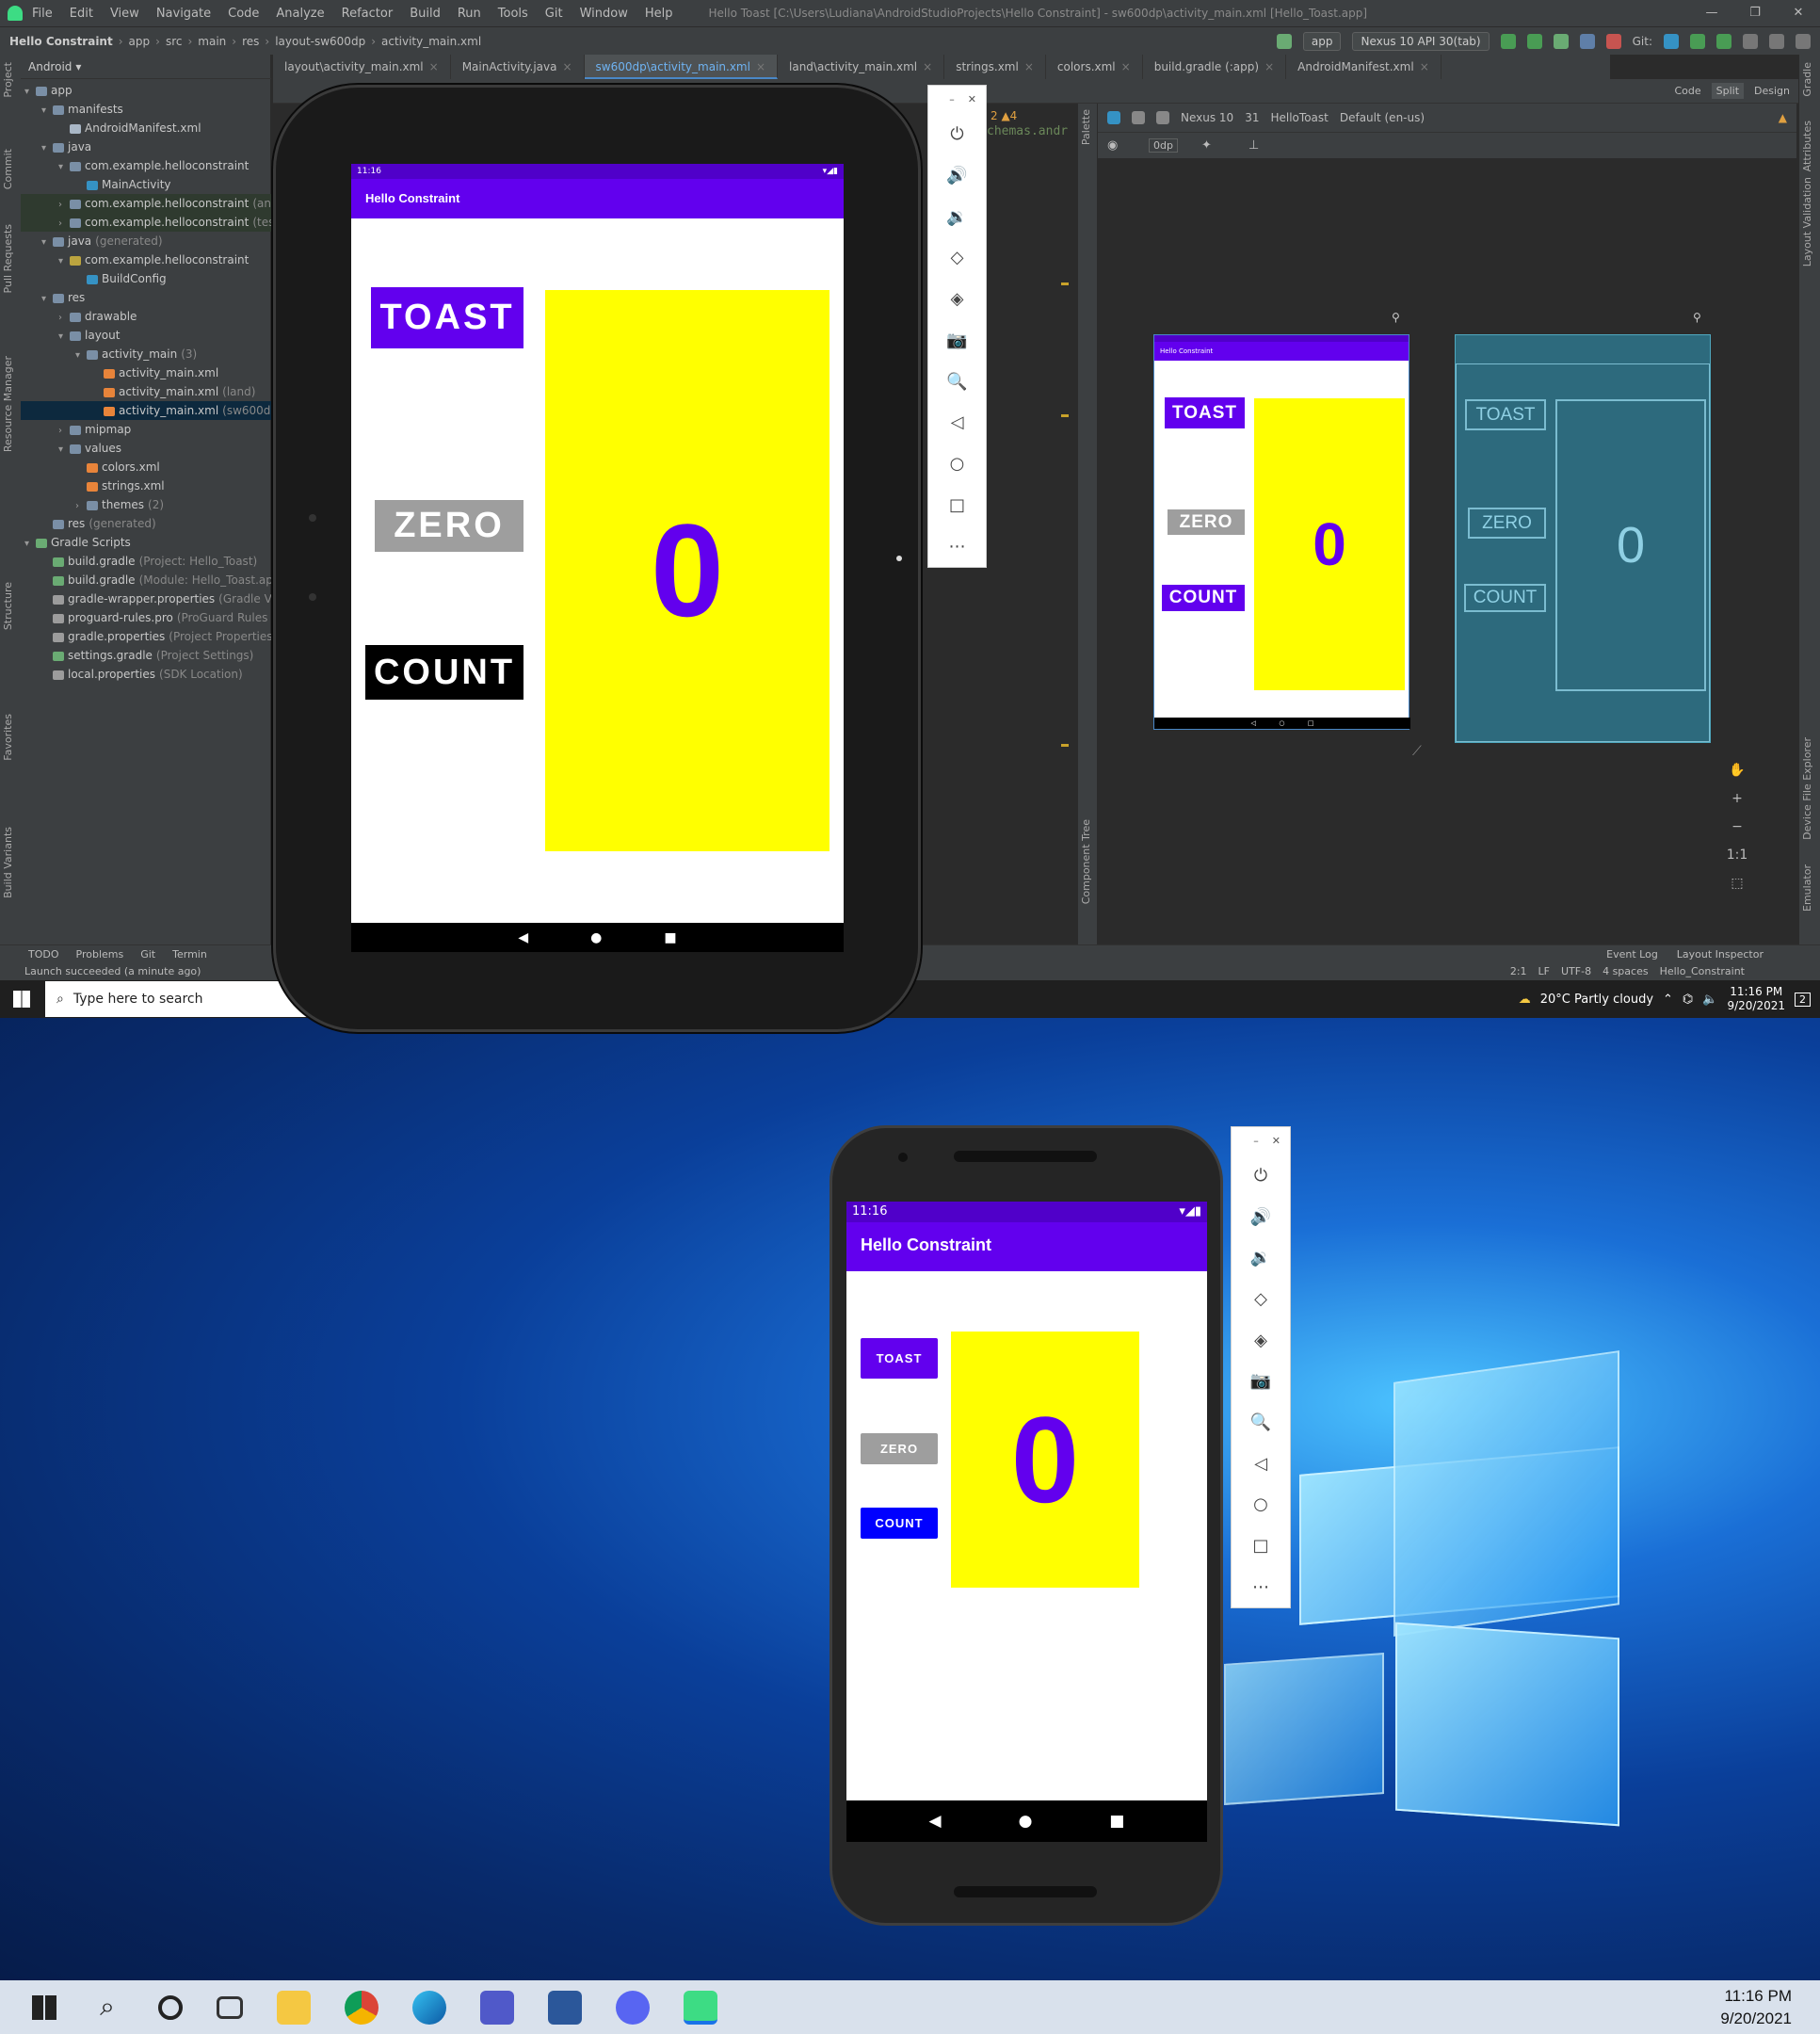 Image resolution: width=1820 pixels, height=2034 pixels. Describe the element at coordinates (81, 14) in the screenshot. I see `menu-item-edit: Edit` at that location.